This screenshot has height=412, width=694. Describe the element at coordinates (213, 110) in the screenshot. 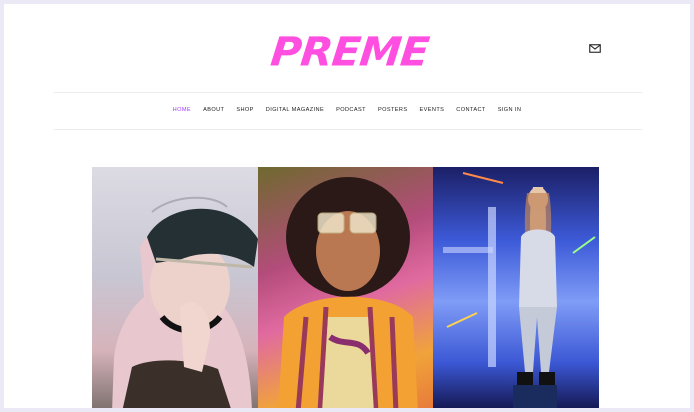

I see `nav-item-about: ABOUT` at that location.